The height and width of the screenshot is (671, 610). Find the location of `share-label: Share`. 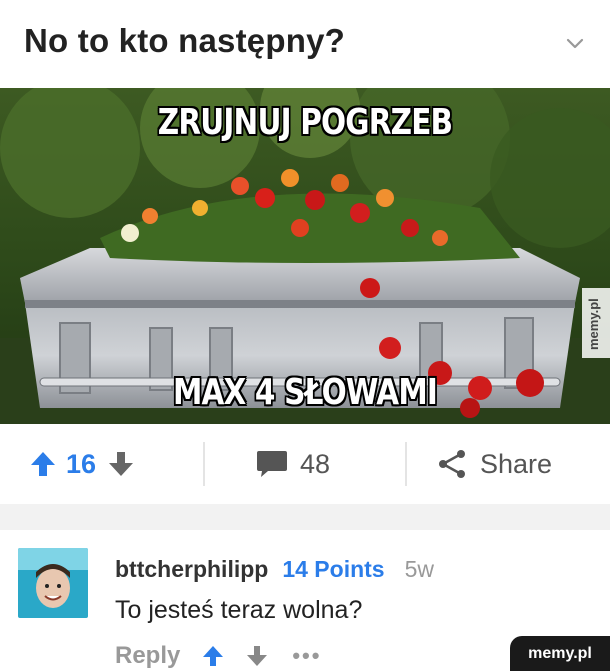

share-label: Share is located at coordinates (516, 463).